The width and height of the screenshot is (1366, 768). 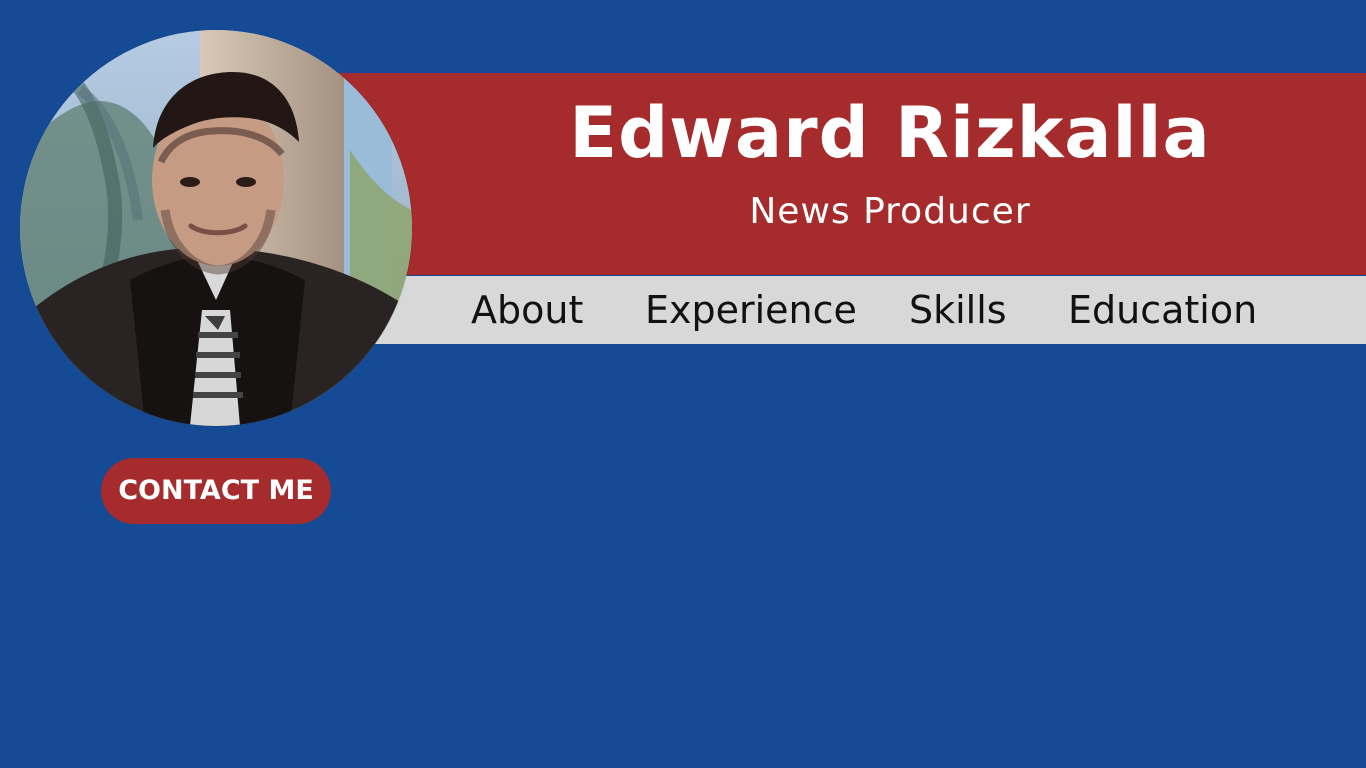 I want to click on nav-item-experience: Experience, so click(x=751, y=310).